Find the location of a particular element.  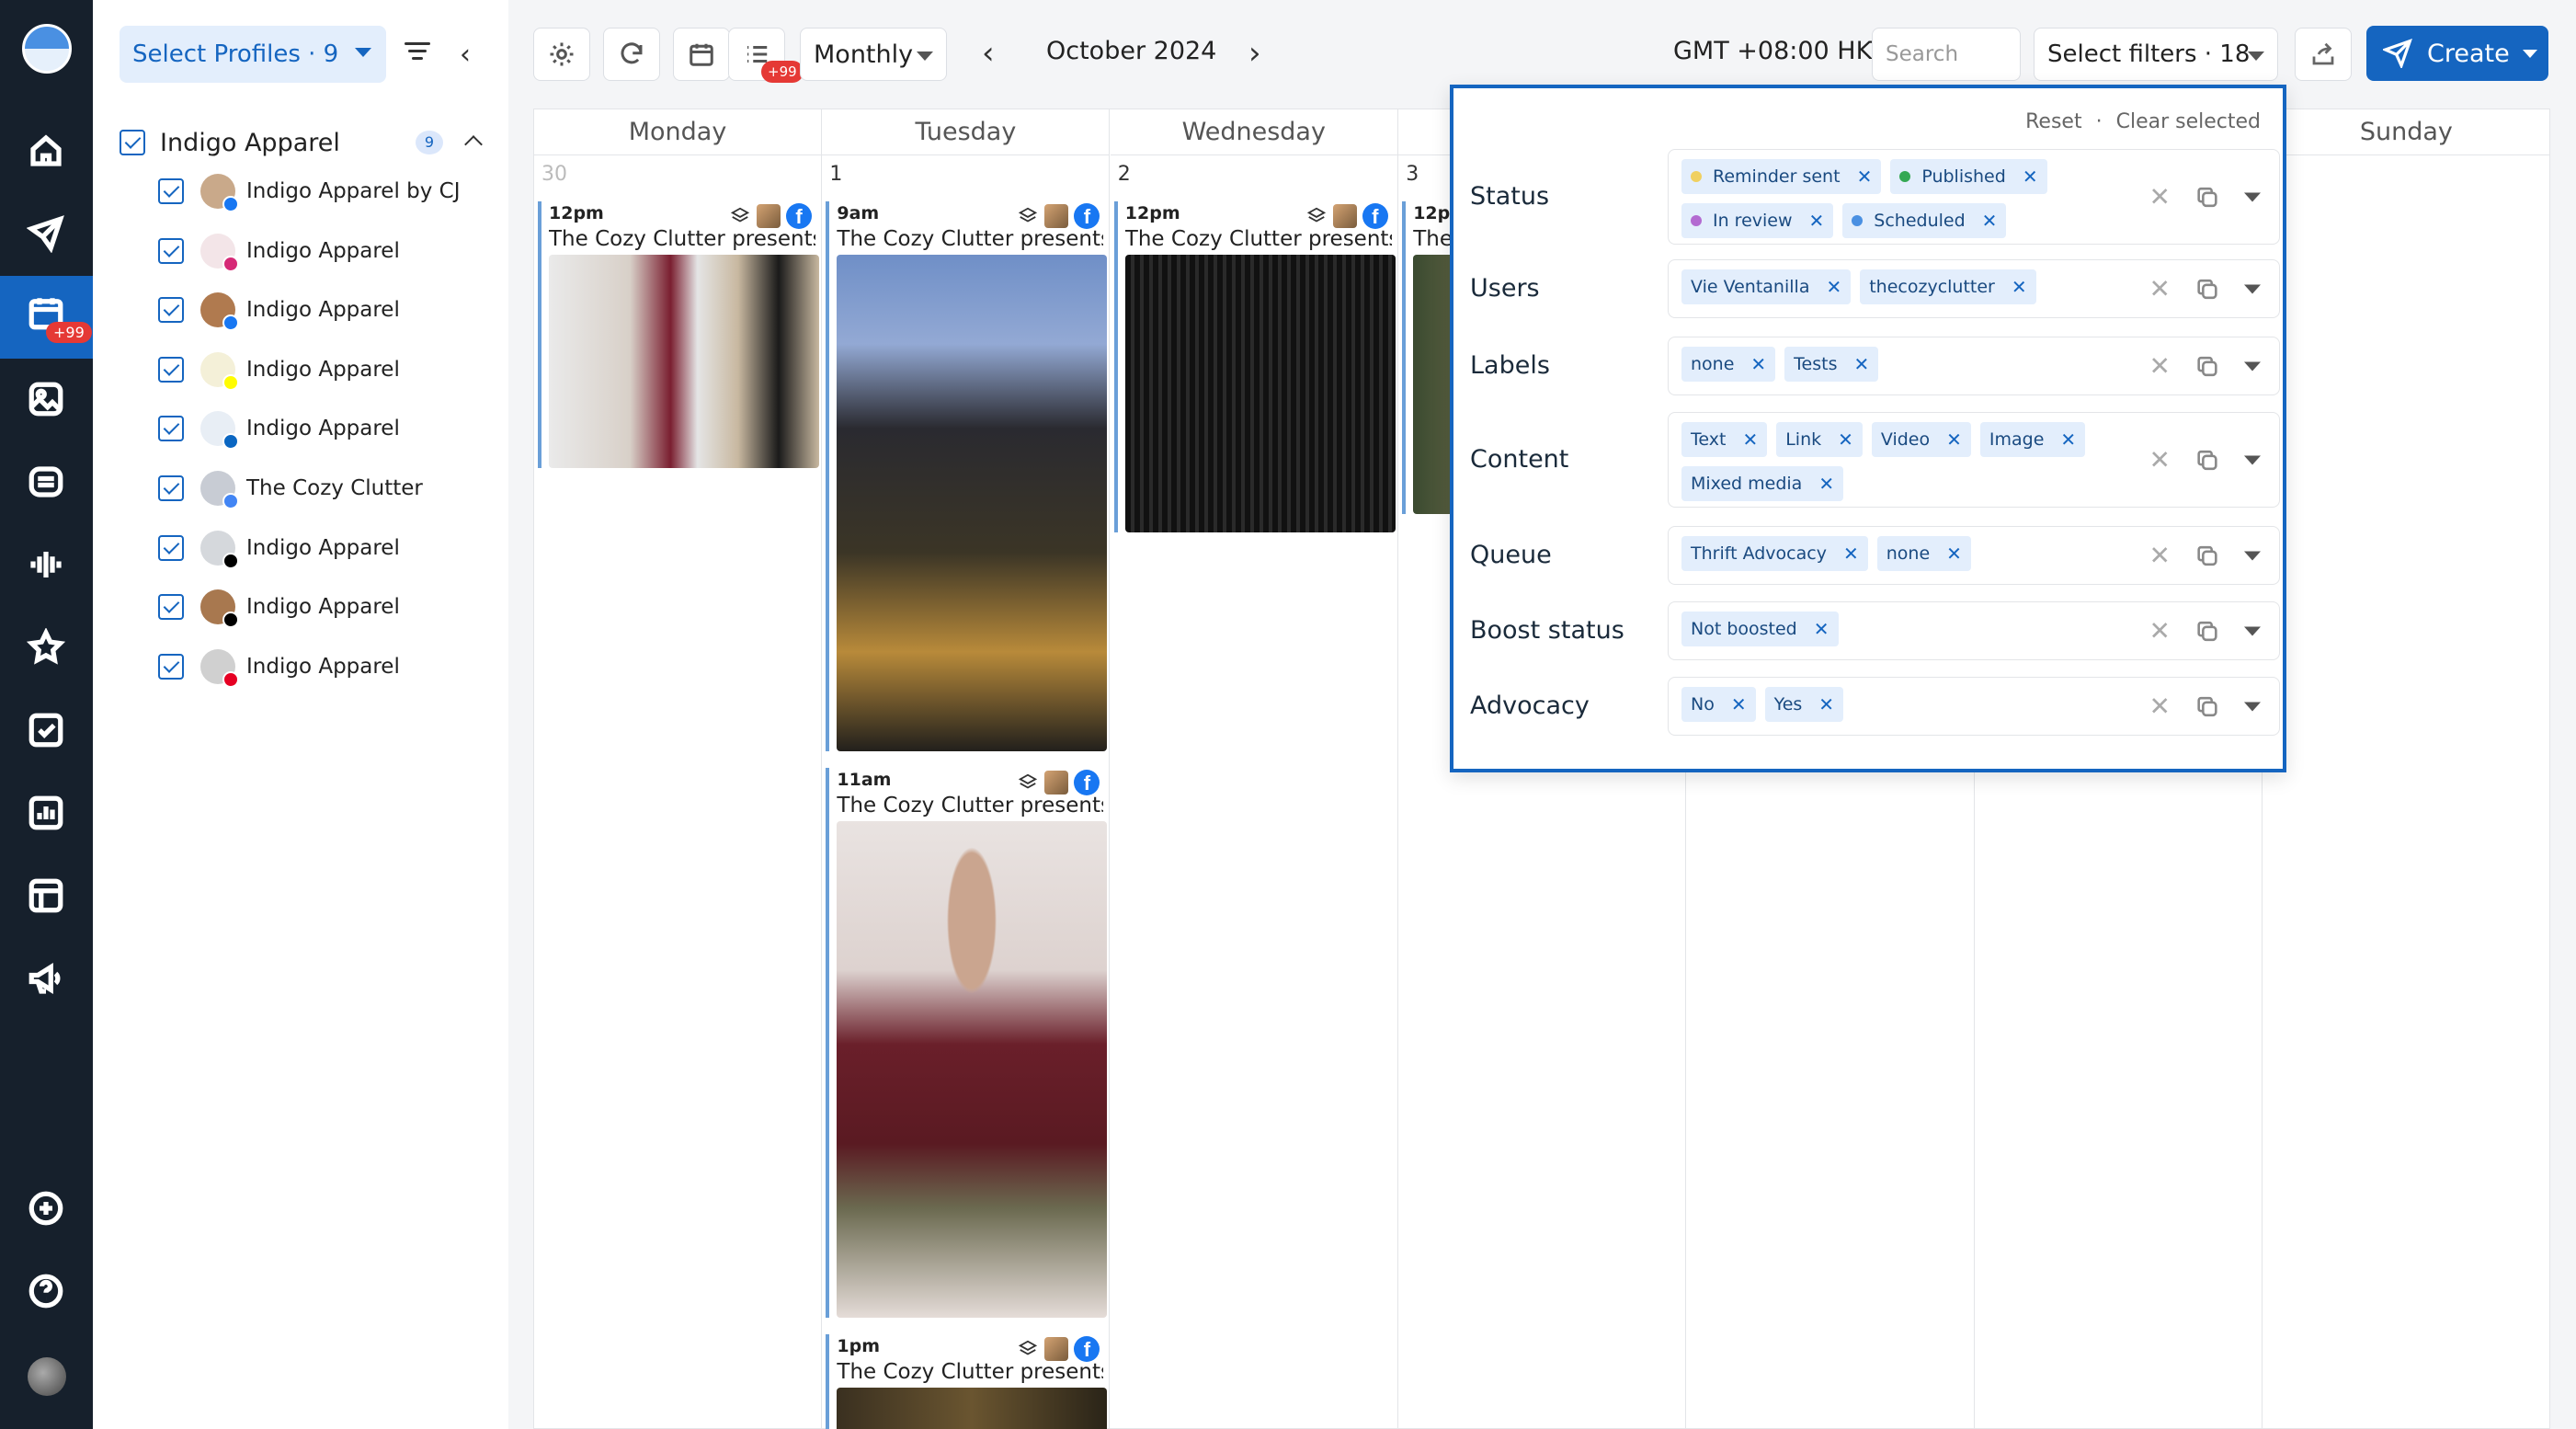

calendar-view-button is located at coordinates (701, 54).